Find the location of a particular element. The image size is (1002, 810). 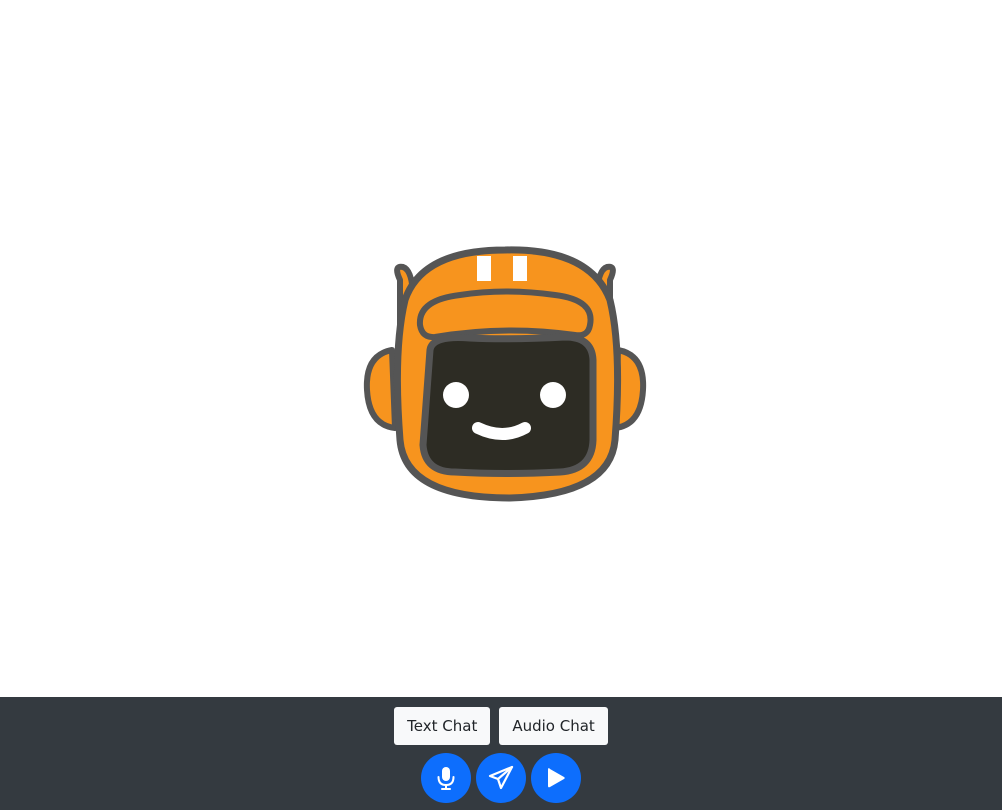

send-button is located at coordinates (501, 778).